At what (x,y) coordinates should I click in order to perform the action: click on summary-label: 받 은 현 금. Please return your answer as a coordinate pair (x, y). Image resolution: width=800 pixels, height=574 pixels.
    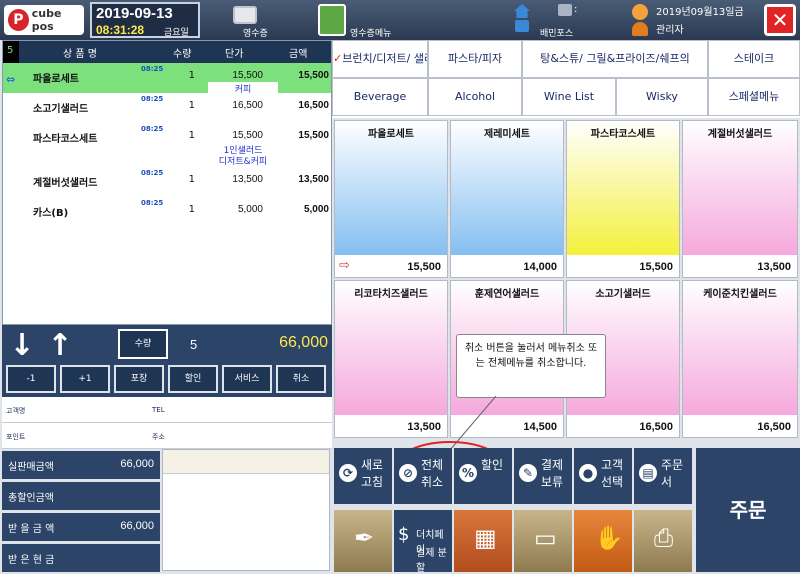
    Looking at the image, I should click on (31, 560).